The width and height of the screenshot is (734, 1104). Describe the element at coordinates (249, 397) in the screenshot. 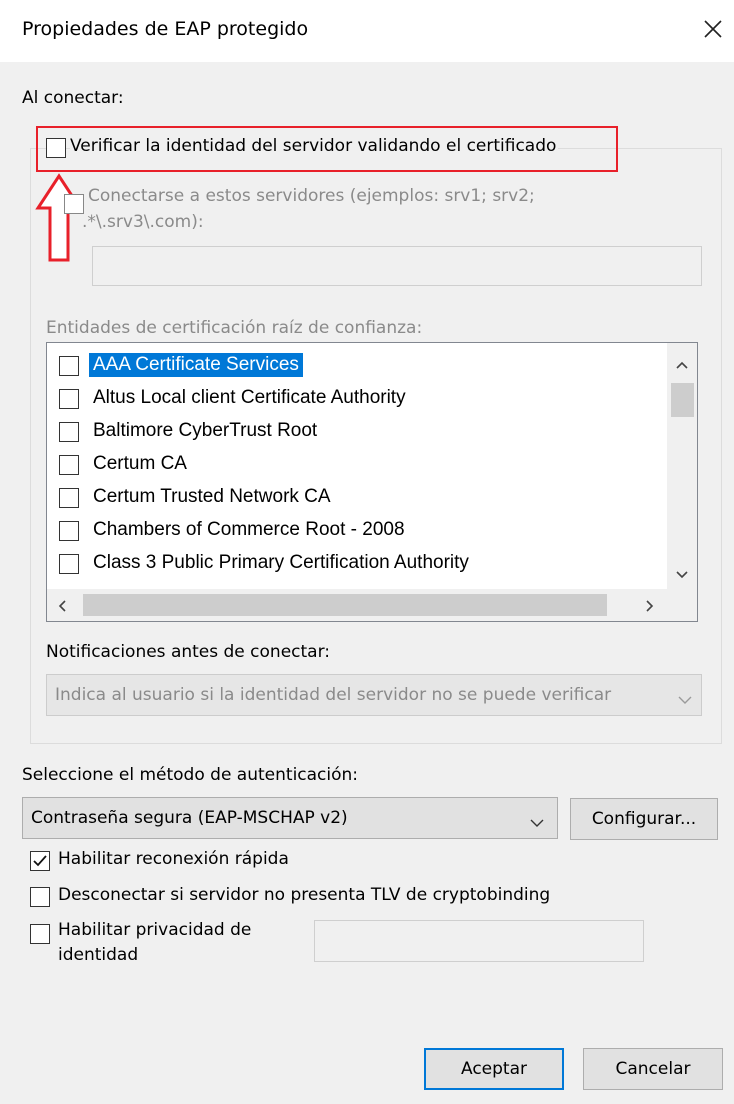

I see `ca-label: Altus Local client Certificate Authority` at that location.